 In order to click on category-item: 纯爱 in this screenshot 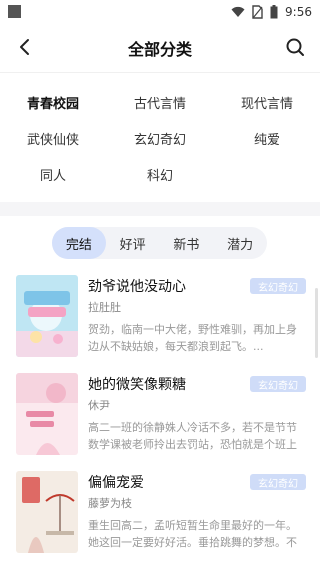, I will do `click(267, 138)`.